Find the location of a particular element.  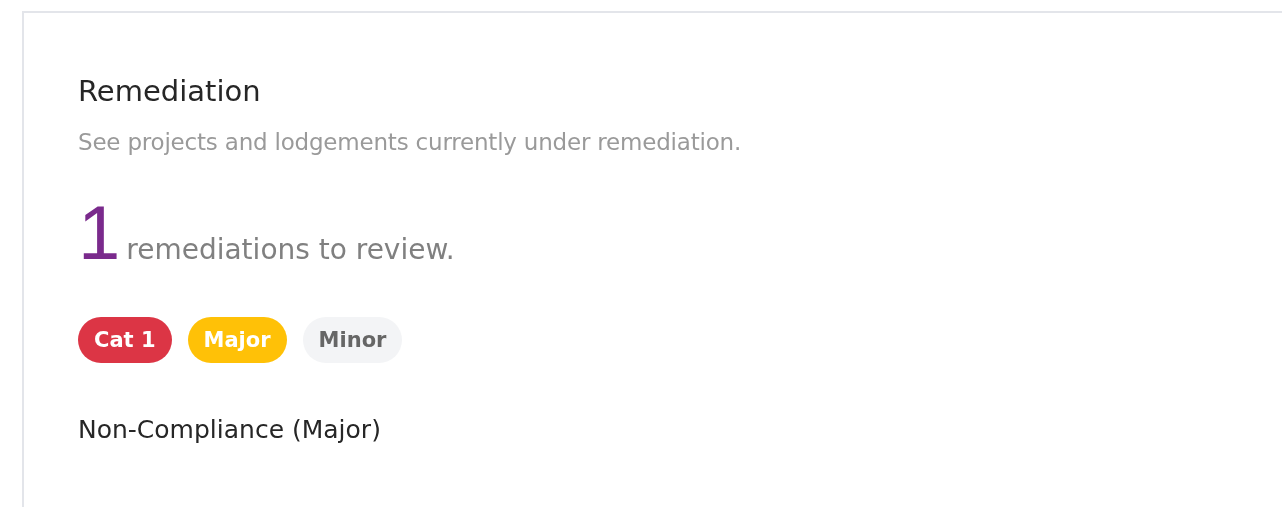

summary-text: remediations to review. is located at coordinates (290, 249).